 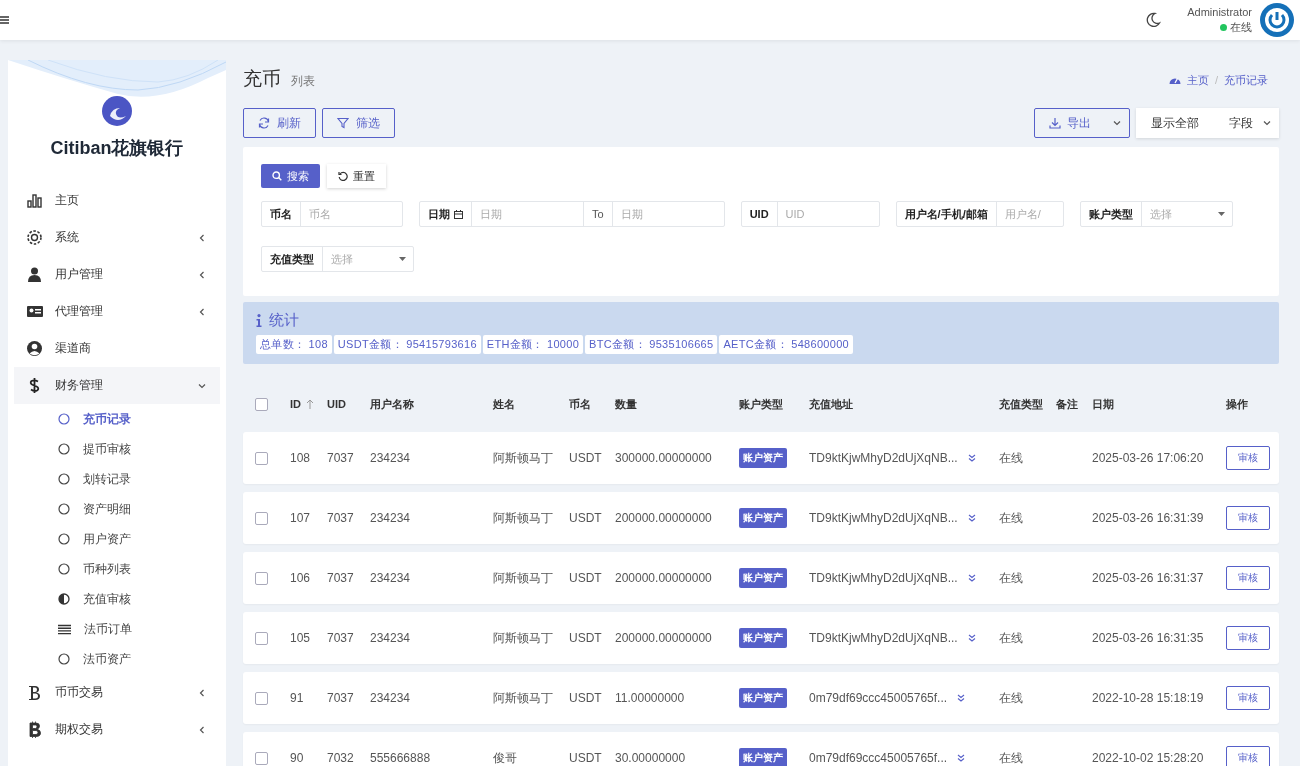 I want to click on submenu-item: 币种列表, so click(x=117, y=569).